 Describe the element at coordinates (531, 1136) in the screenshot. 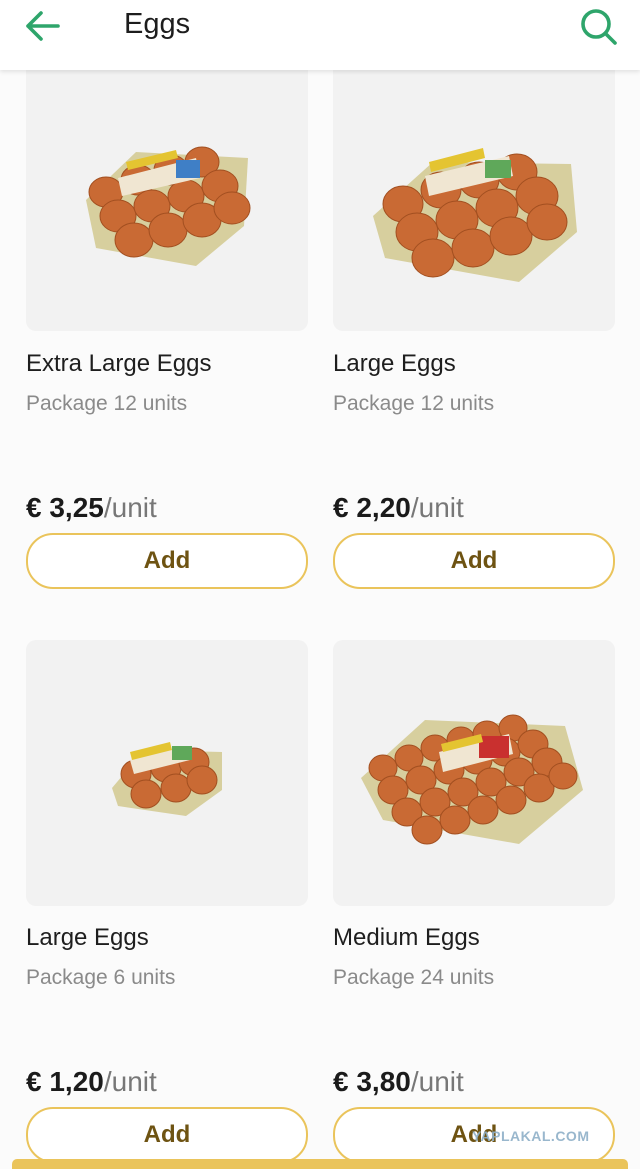

I see `watermark: YAPLAKAL.COM` at that location.